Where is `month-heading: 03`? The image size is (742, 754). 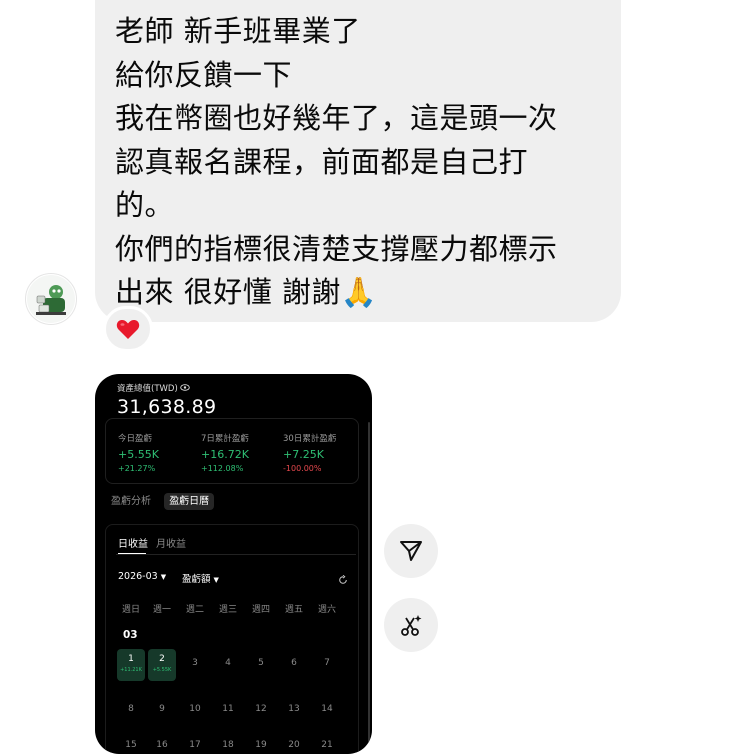
month-heading: 03 is located at coordinates (130, 635).